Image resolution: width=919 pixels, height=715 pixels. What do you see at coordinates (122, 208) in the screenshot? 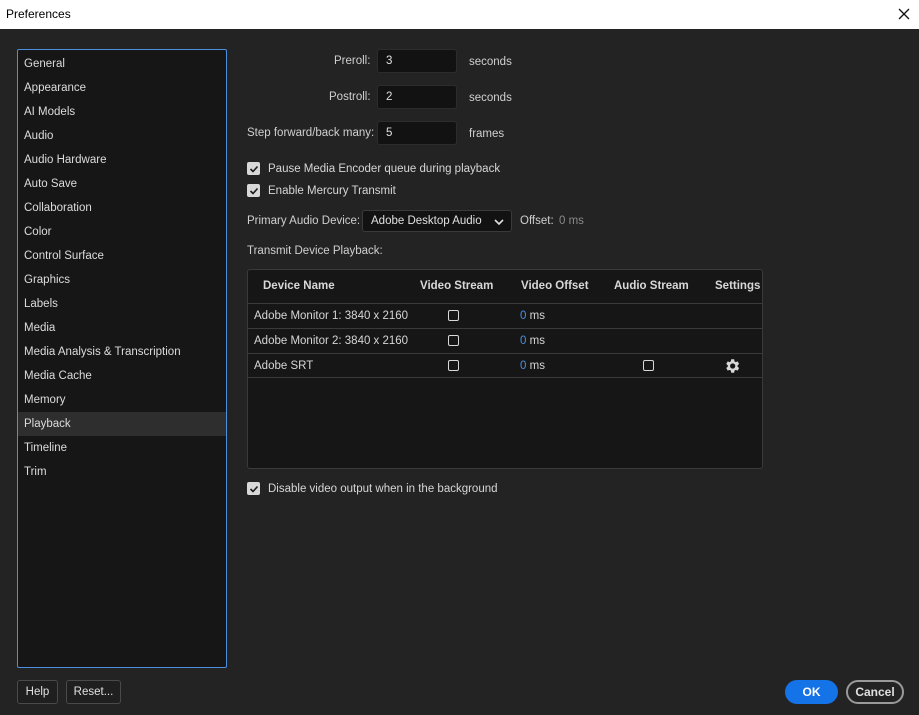
I see `sidebar-item-collaboration: Collaboration` at bounding box center [122, 208].